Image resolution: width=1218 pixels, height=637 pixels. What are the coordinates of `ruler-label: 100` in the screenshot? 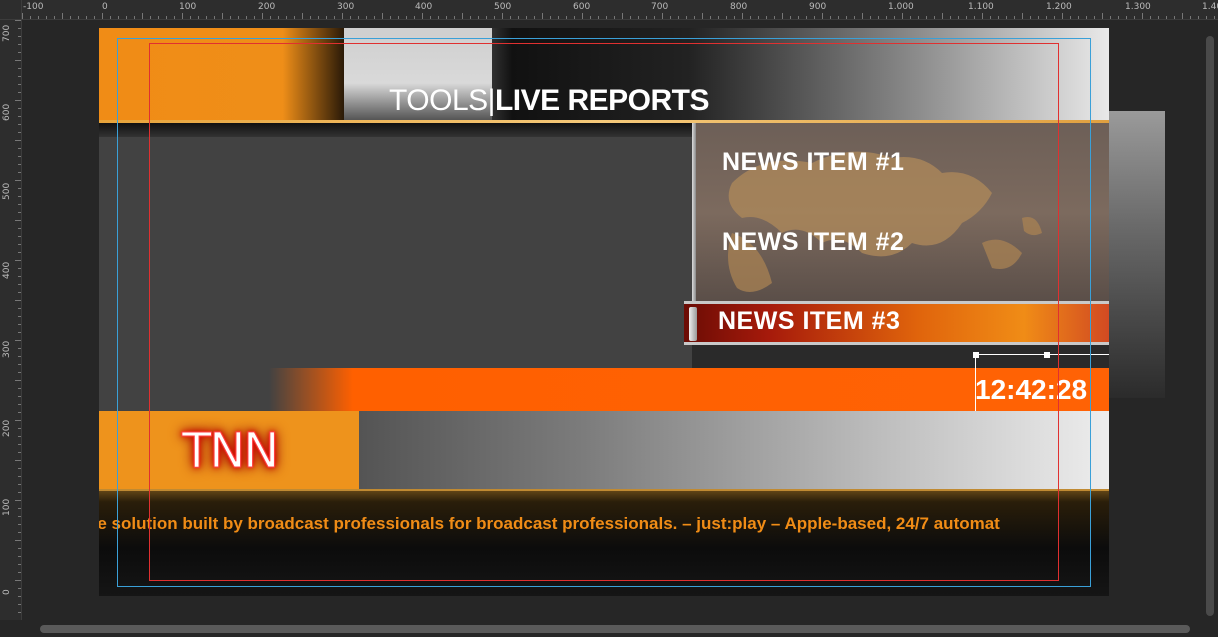 It's located at (188, 7).